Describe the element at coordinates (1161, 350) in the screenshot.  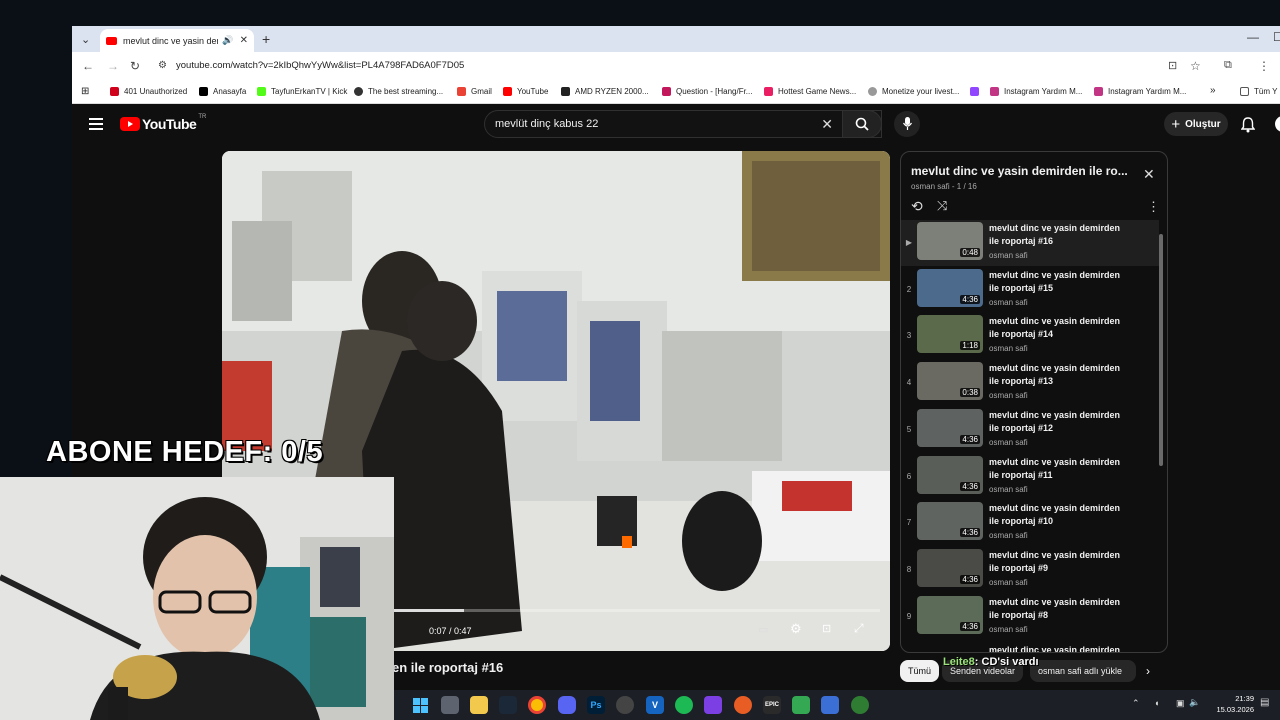
I see `playlist-scrollbar` at that location.